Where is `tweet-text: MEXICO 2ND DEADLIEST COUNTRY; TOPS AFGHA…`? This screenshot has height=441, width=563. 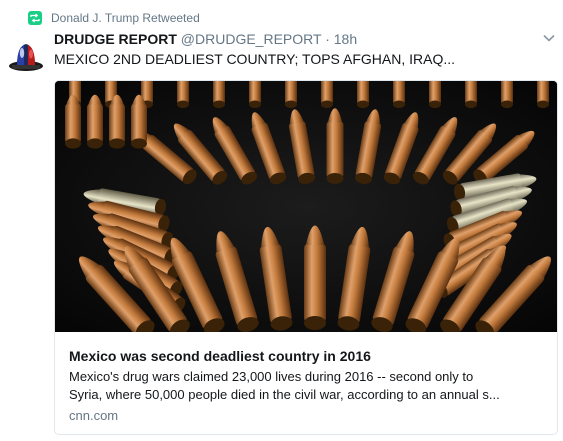 tweet-text: MEXICO 2ND DEADLIEST COUNTRY; TOPS AFGHA… is located at coordinates (255, 59).